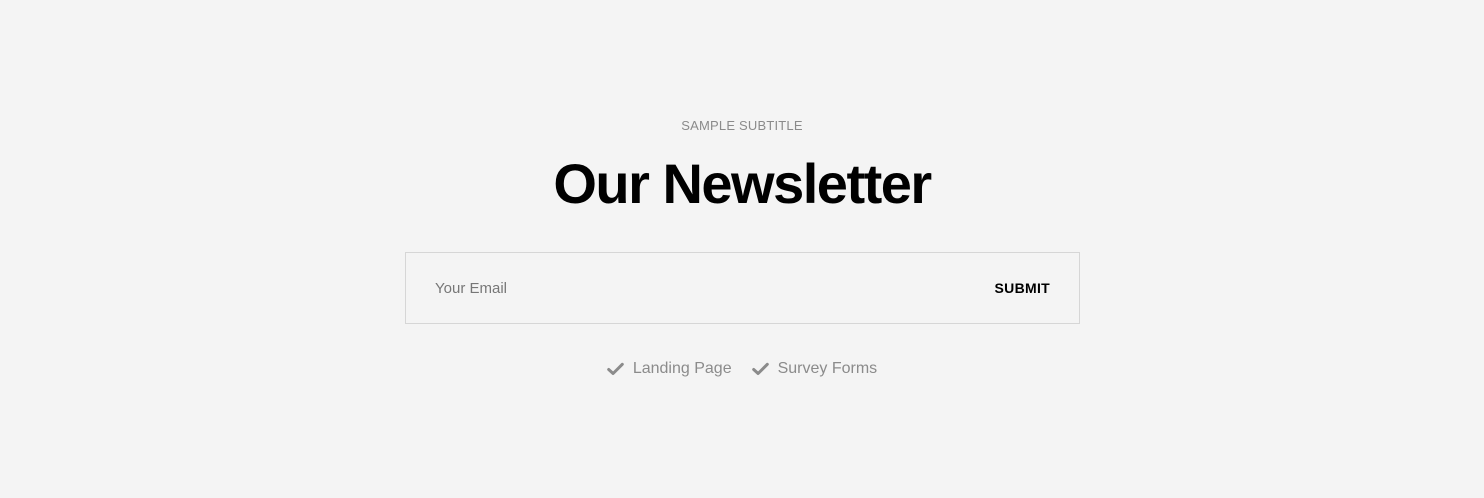 The height and width of the screenshot is (498, 1484). I want to click on email-field, so click(695, 288).